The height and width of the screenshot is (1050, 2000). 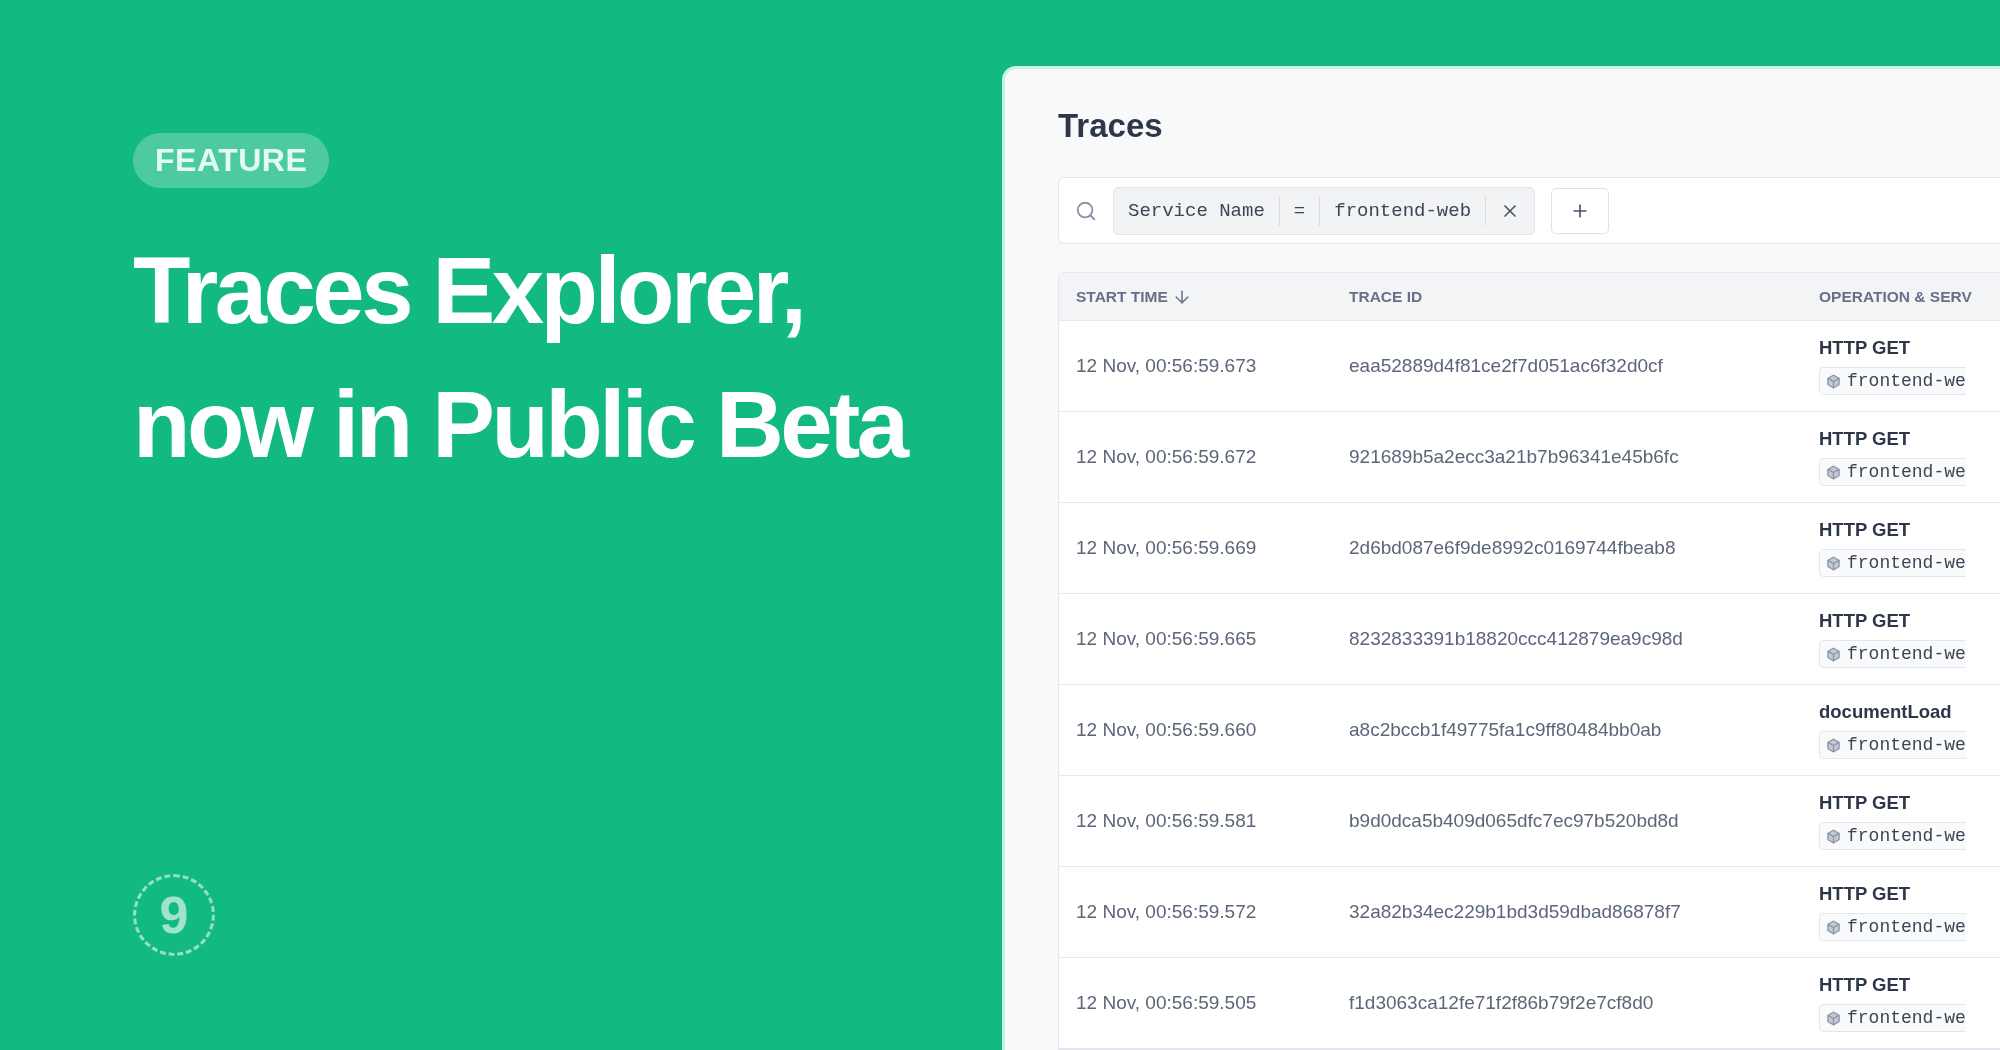 What do you see at coordinates (1506, 730) in the screenshot?
I see `trace-id-cell-text: a8c2bccb1f49775fa1c9ff80484bb0ab` at bounding box center [1506, 730].